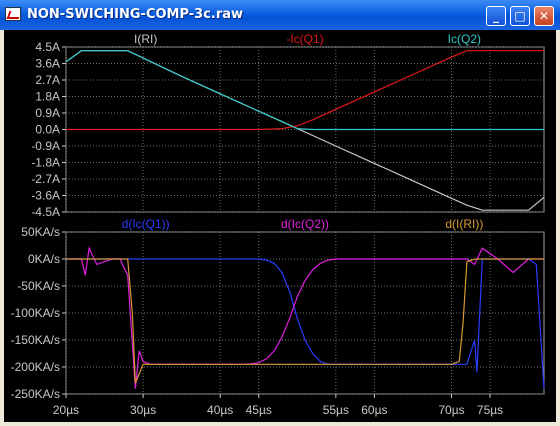 The width and height of the screenshot is (560, 426). What do you see at coordinates (544, 16) in the screenshot?
I see `close-button: ✕` at bounding box center [544, 16].